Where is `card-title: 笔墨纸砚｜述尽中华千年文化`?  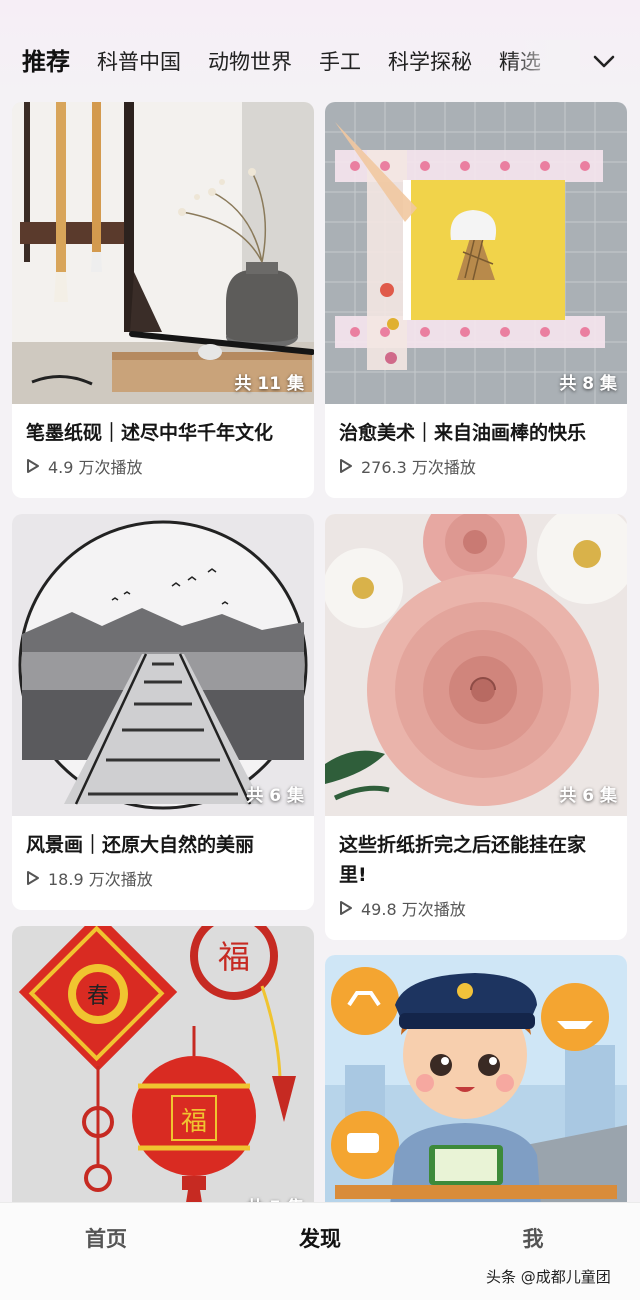 card-title: 笔墨纸砚｜述尽中华千年文化 is located at coordinates (150, 433).